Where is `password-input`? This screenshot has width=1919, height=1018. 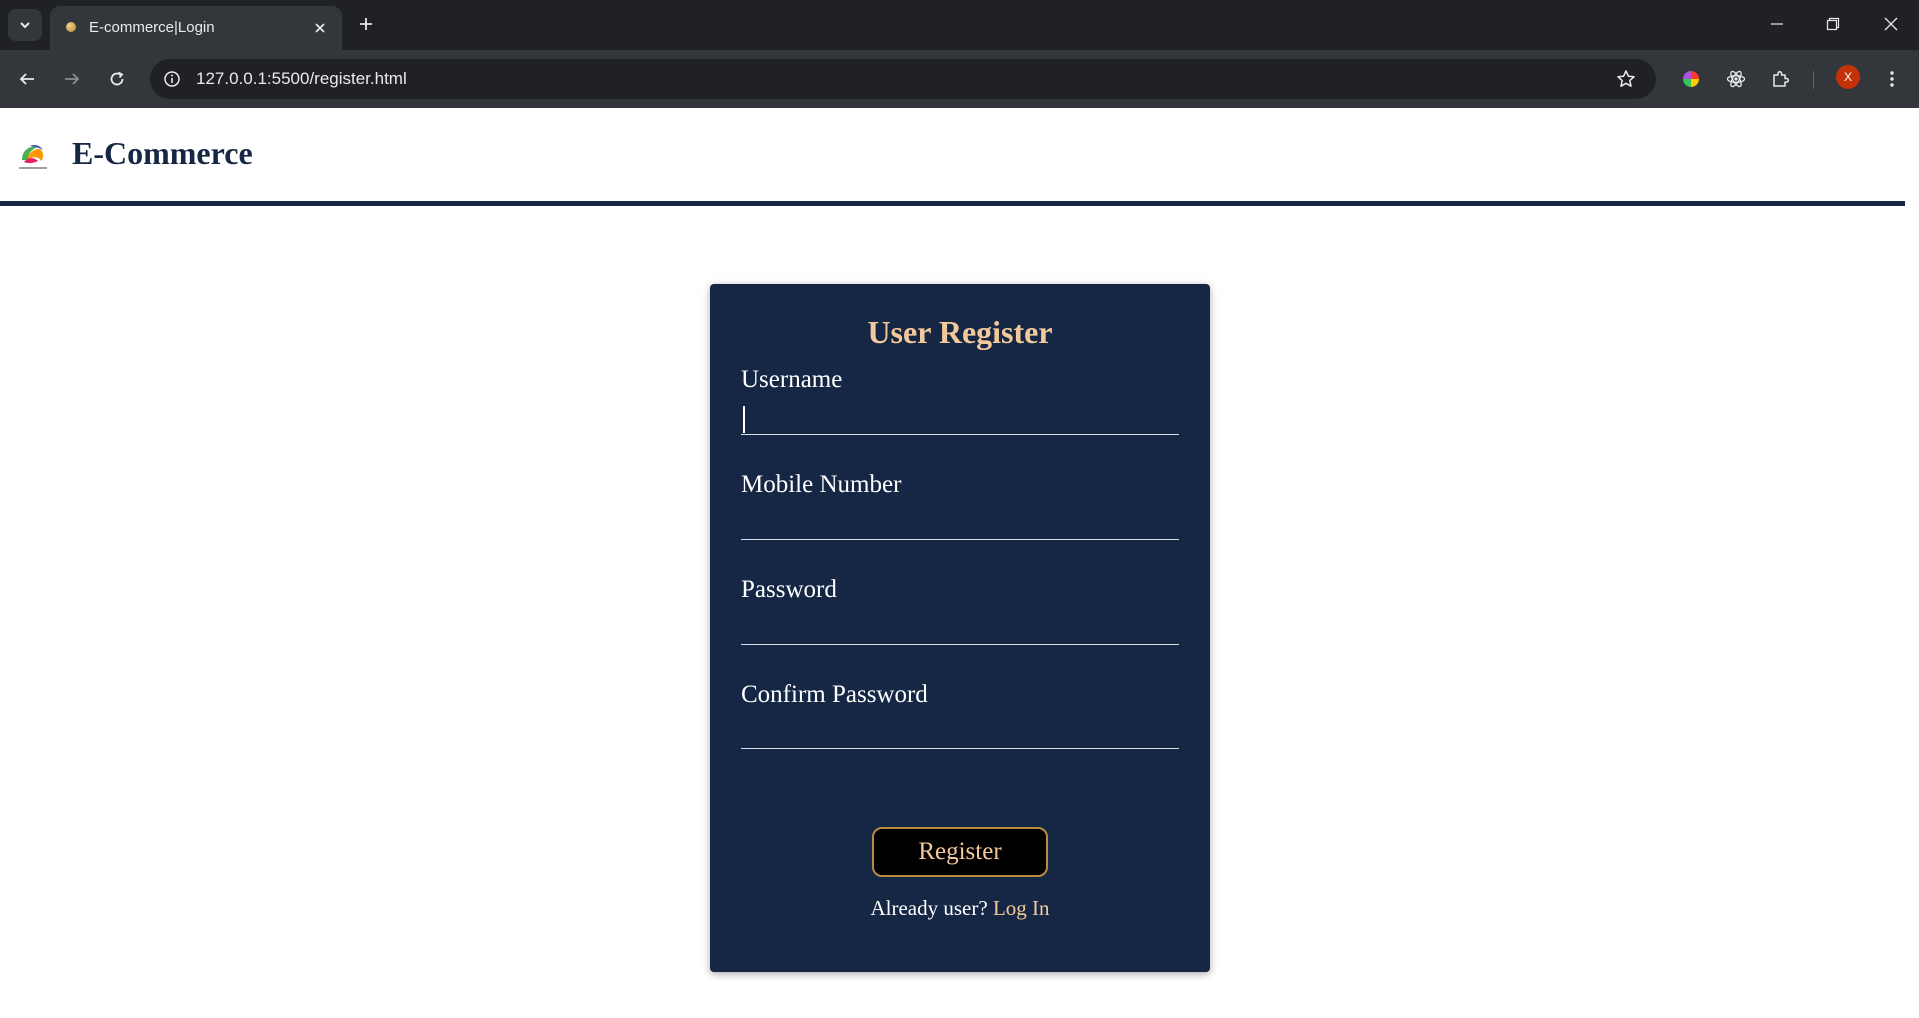 password-input is located at coordinates (960, 627).